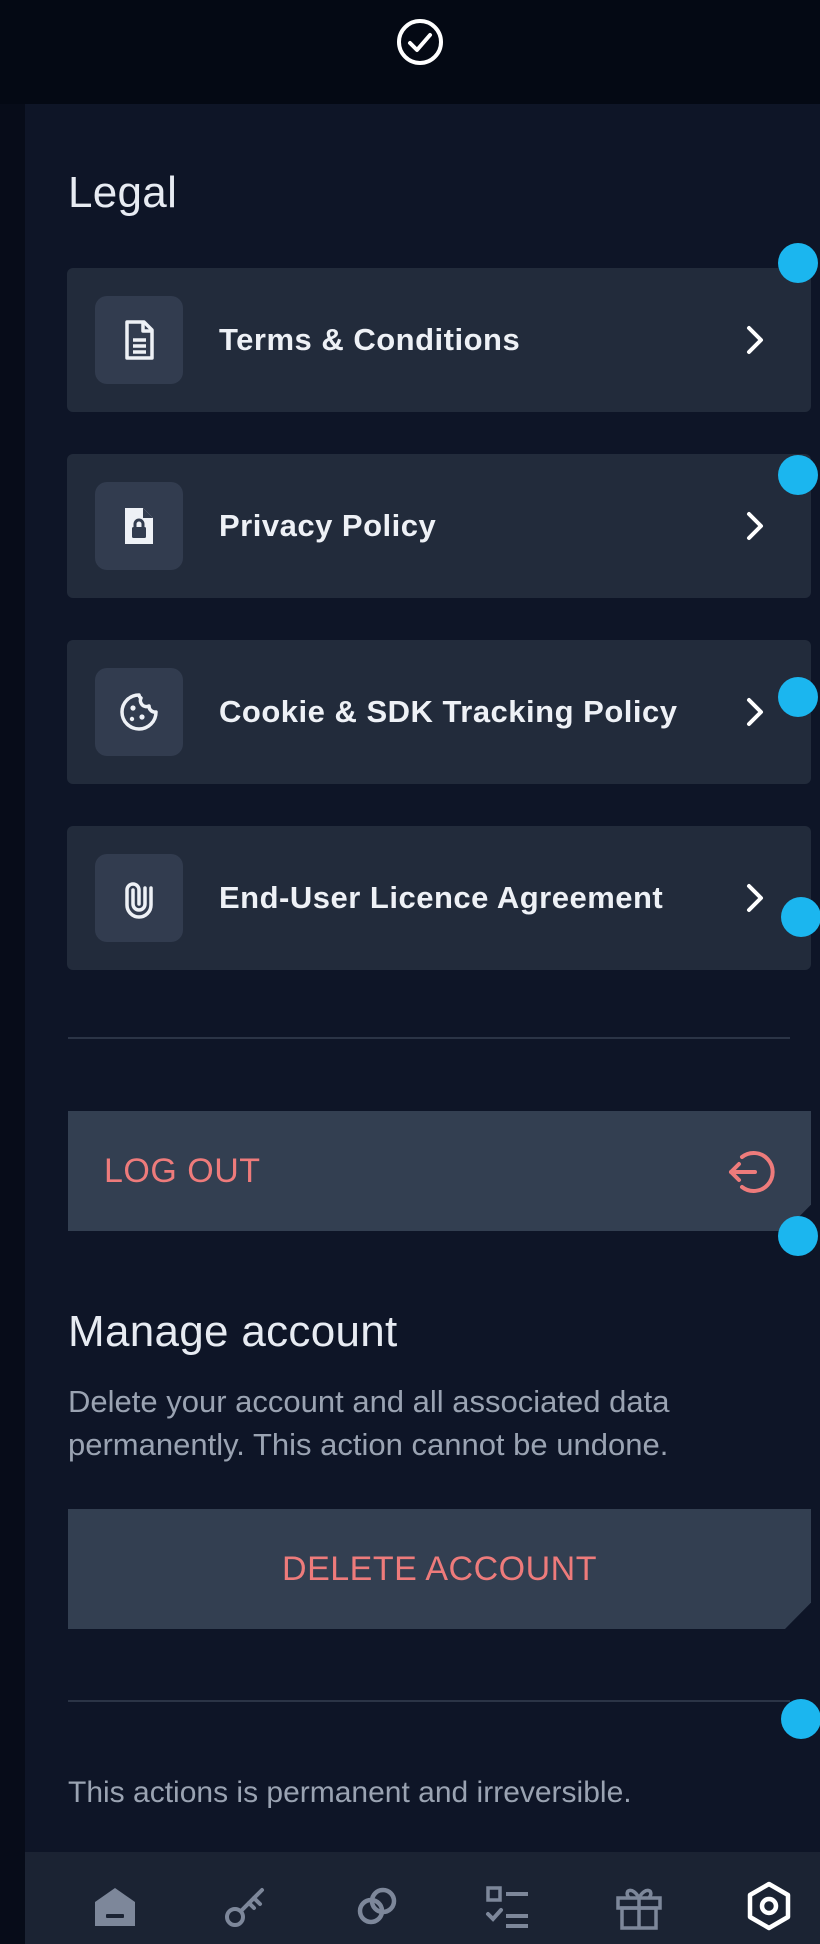 The height and width of the screenshot is (1944, 820). I want to click on paperclip-icon, so click(139, 900).